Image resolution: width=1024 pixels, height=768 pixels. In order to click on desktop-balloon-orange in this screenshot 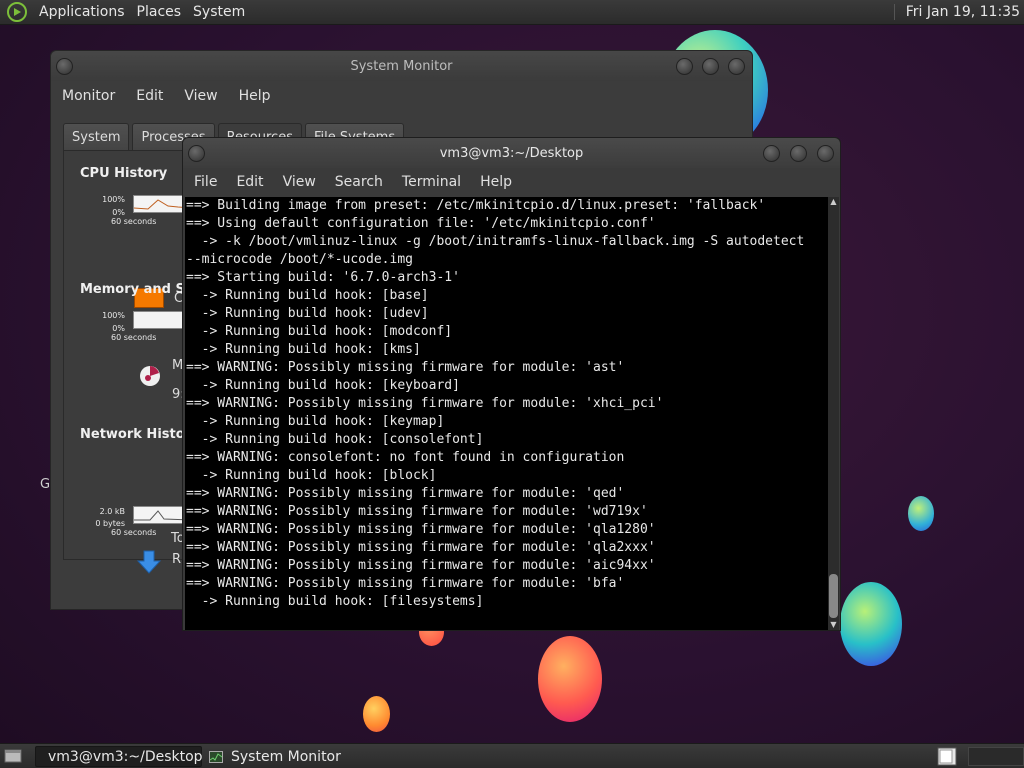, I will do `click(376, 714)`.